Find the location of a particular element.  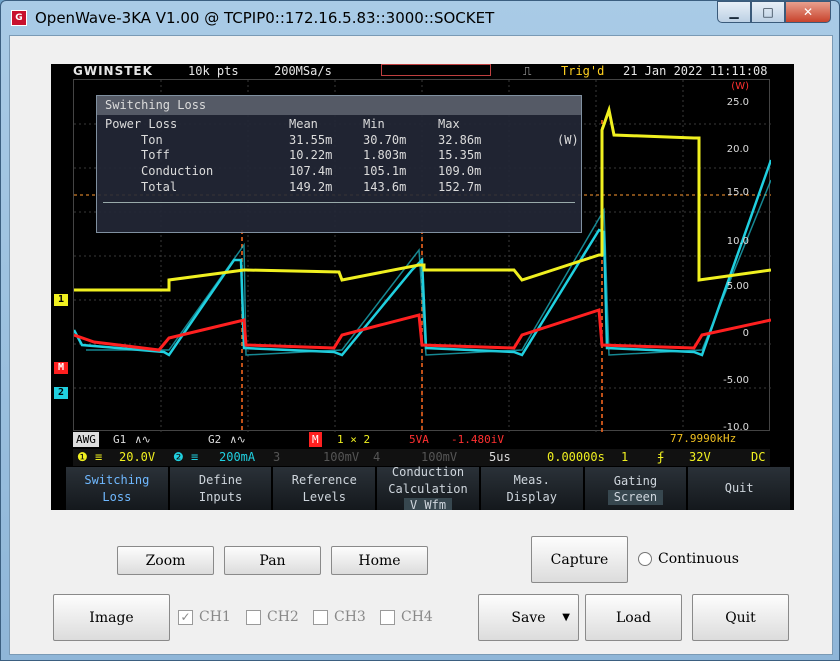

ch2-marker: 2 is located at coordinates (61, 393).